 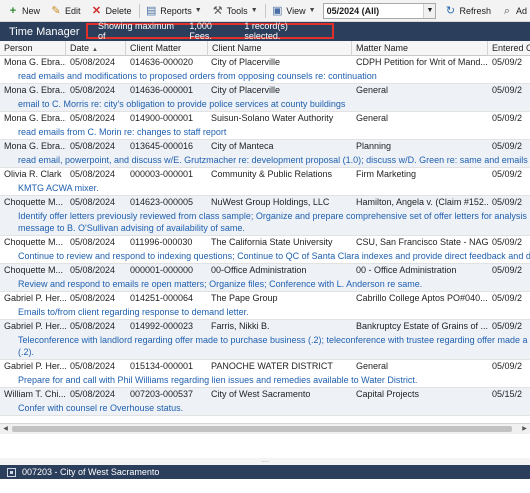 I want to click on column-header-person: Person, so click(x=33, y=48).